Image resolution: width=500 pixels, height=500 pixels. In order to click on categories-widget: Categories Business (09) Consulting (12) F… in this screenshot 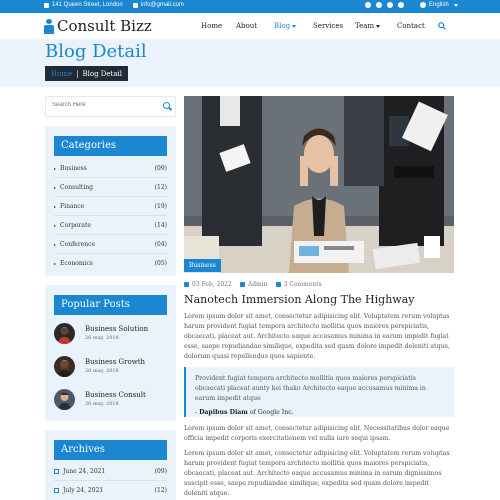, I will do `click(110, 201)`.